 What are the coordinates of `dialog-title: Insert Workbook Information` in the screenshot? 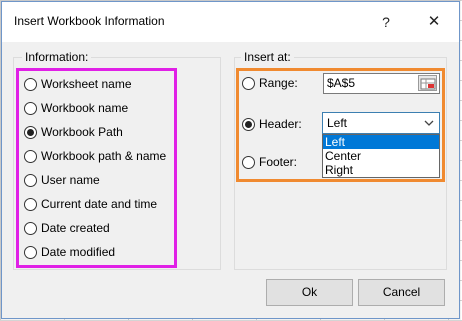 It's located at (89, 21).